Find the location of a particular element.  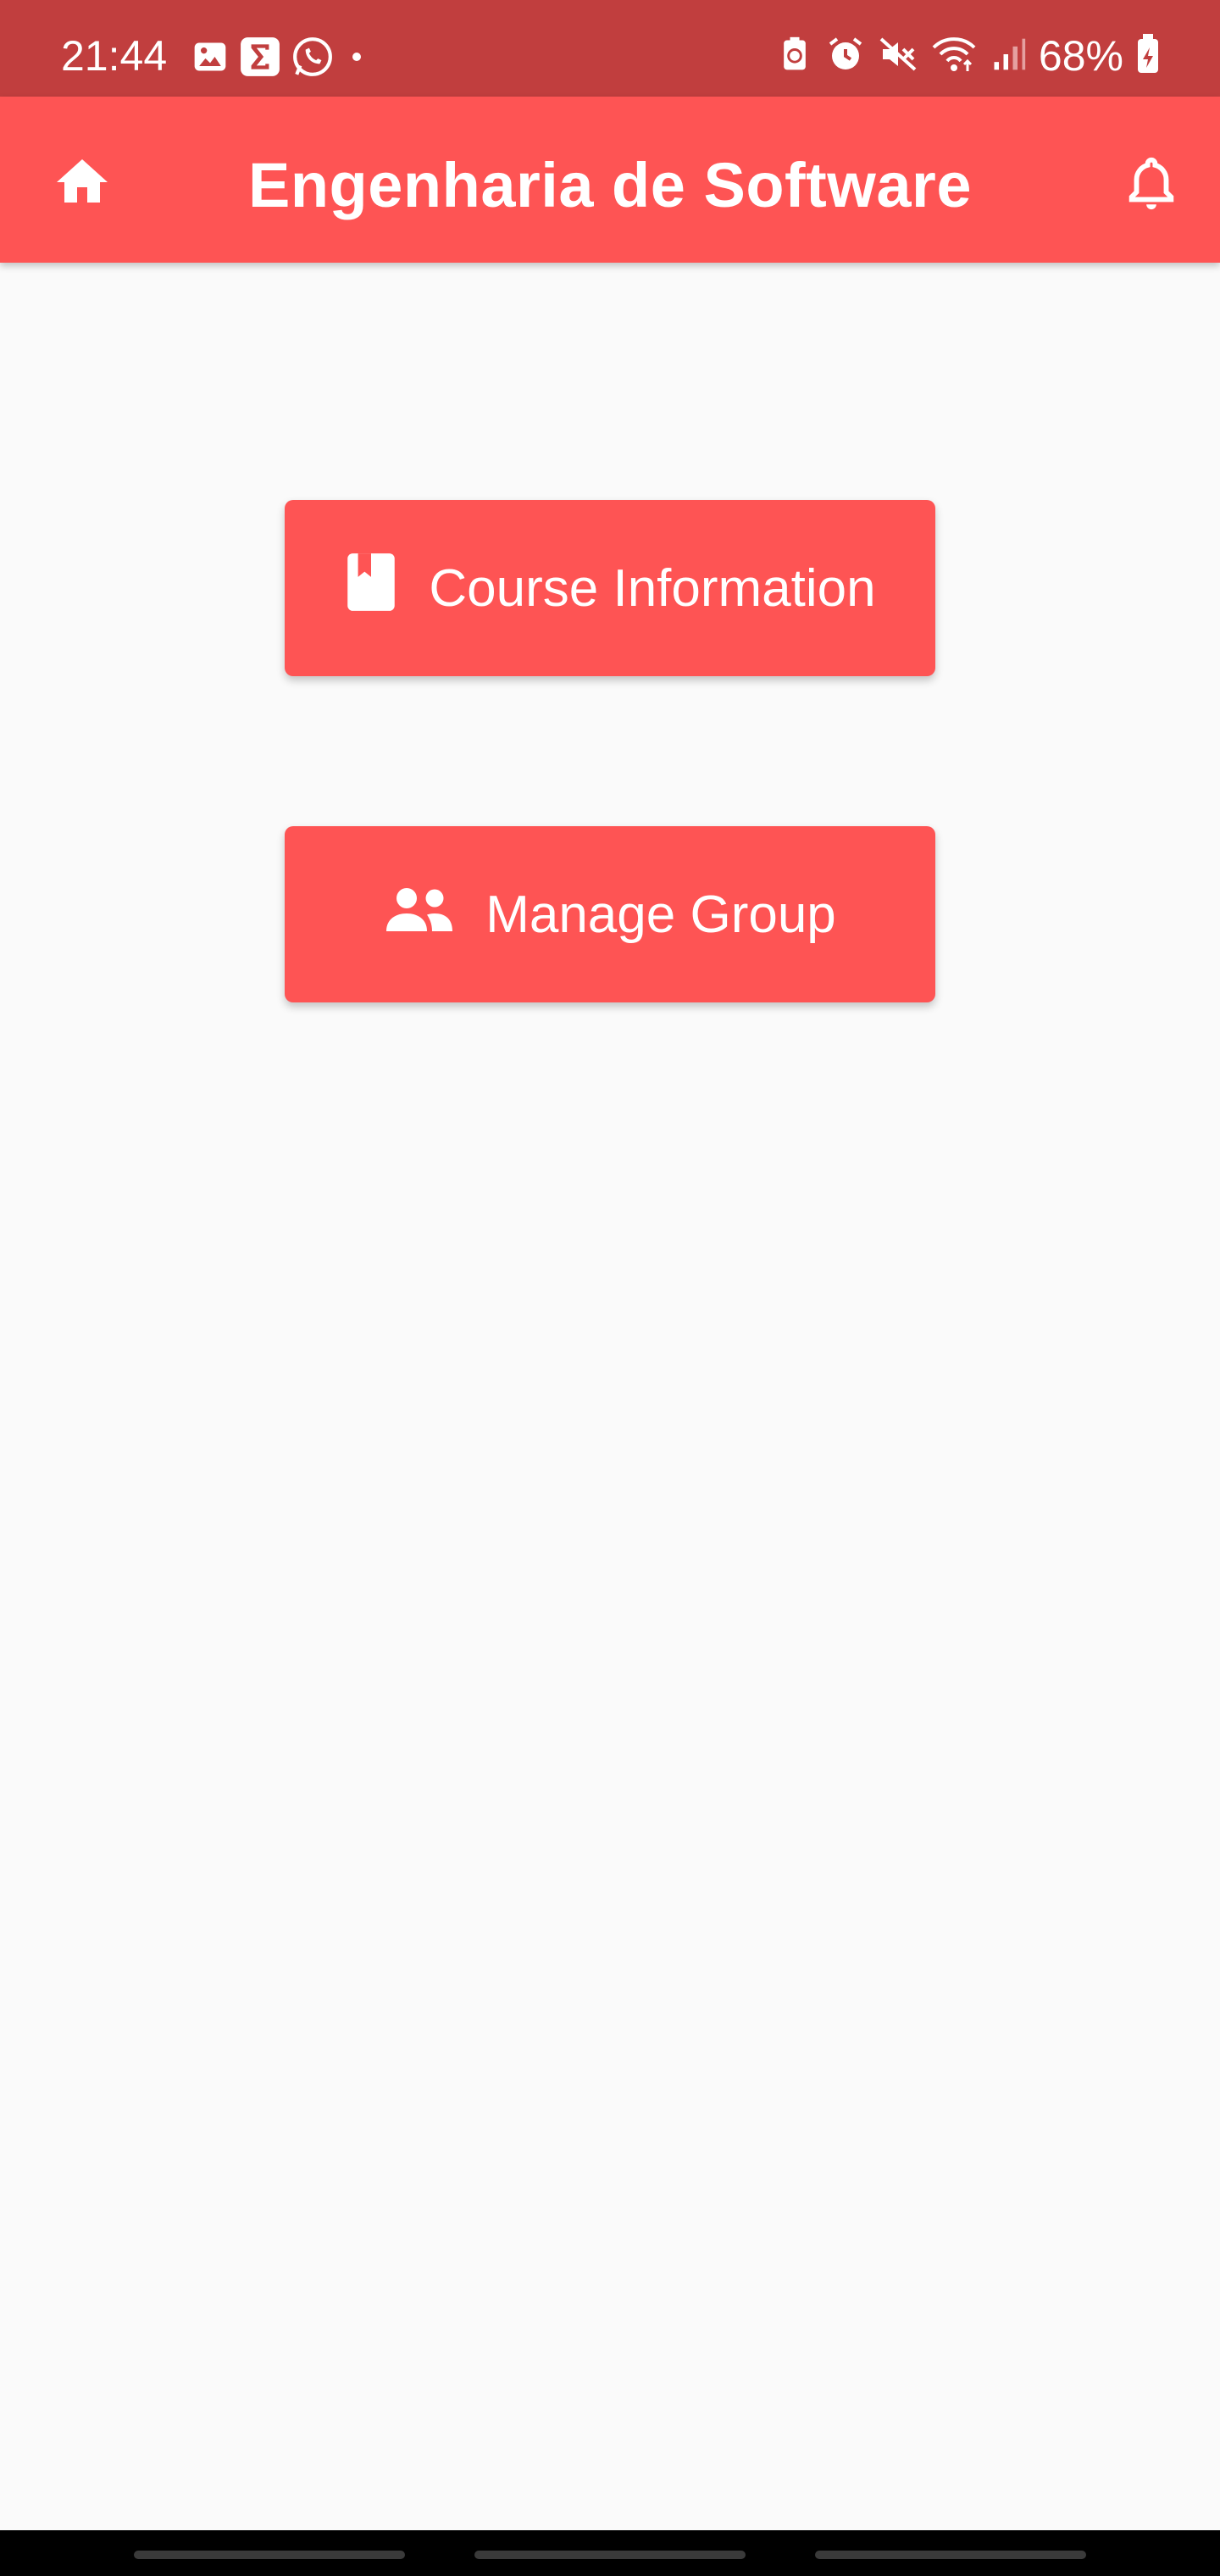

wifi-icon is located at coordinates (954, 56).